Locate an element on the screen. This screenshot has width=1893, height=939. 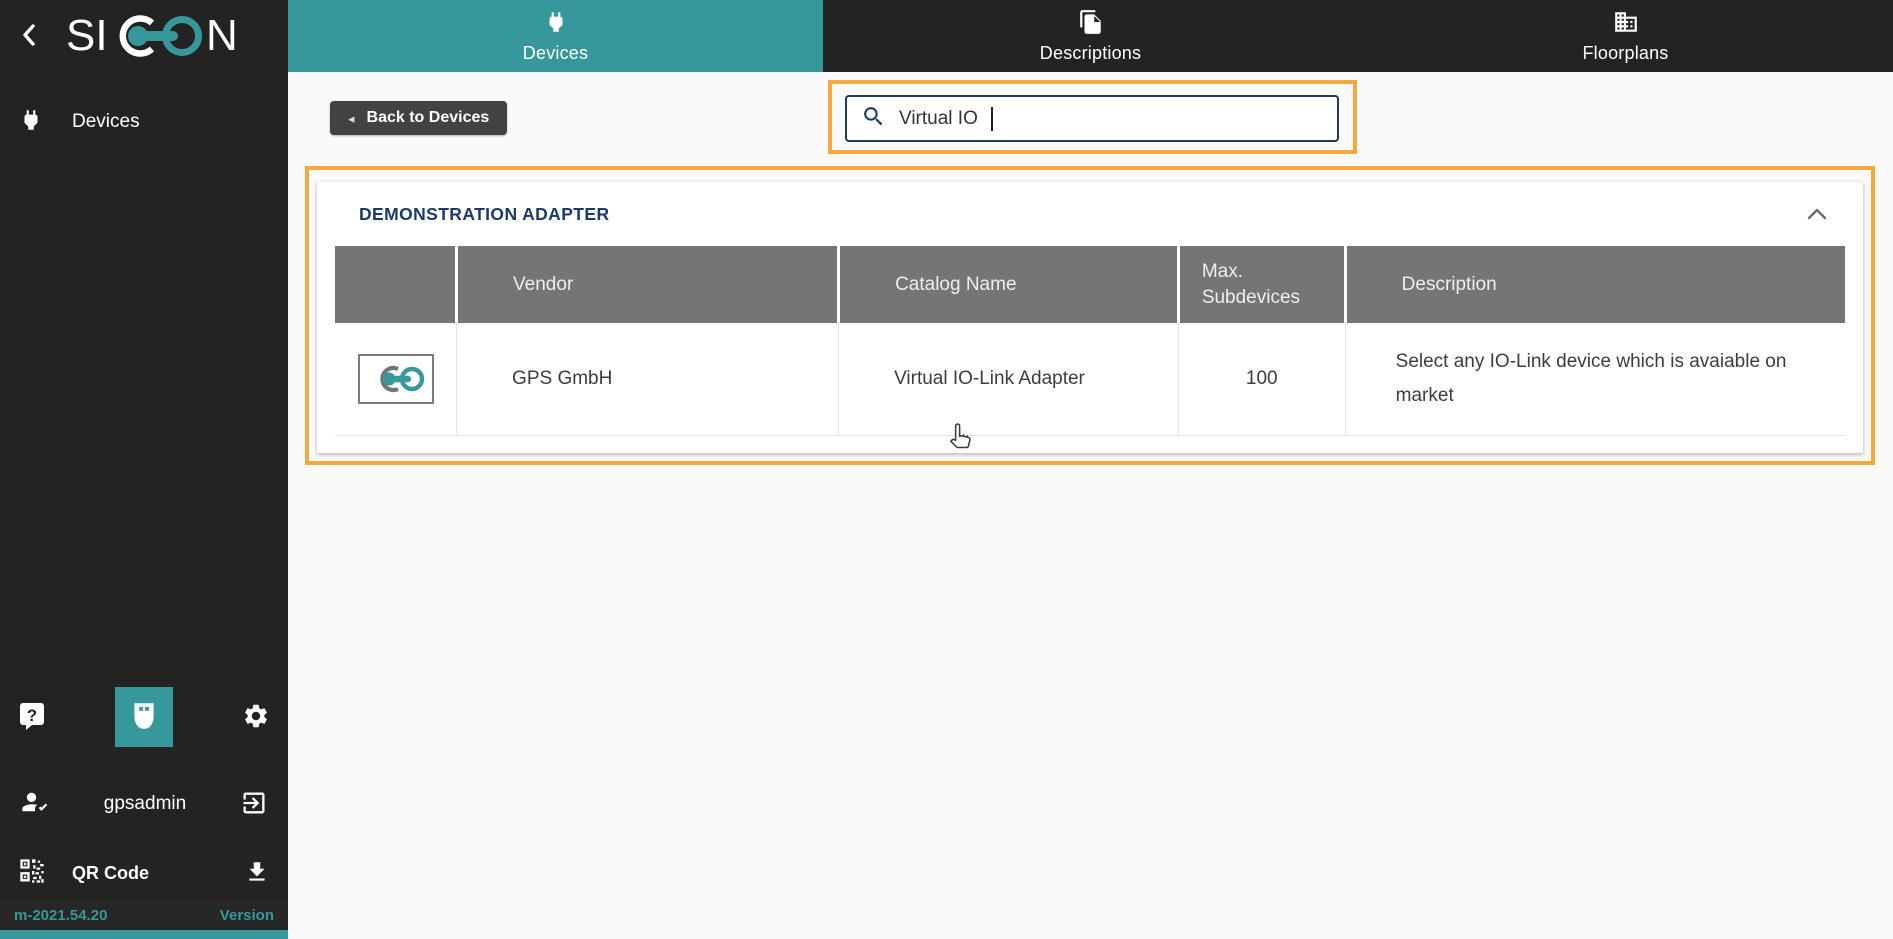
usb-connector-icon is located at coordinates (144, 717).